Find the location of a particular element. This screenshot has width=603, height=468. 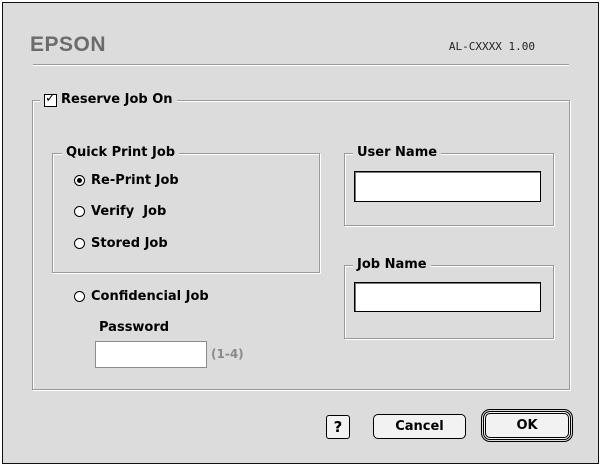

password-field is located at coordinates (151, 354).